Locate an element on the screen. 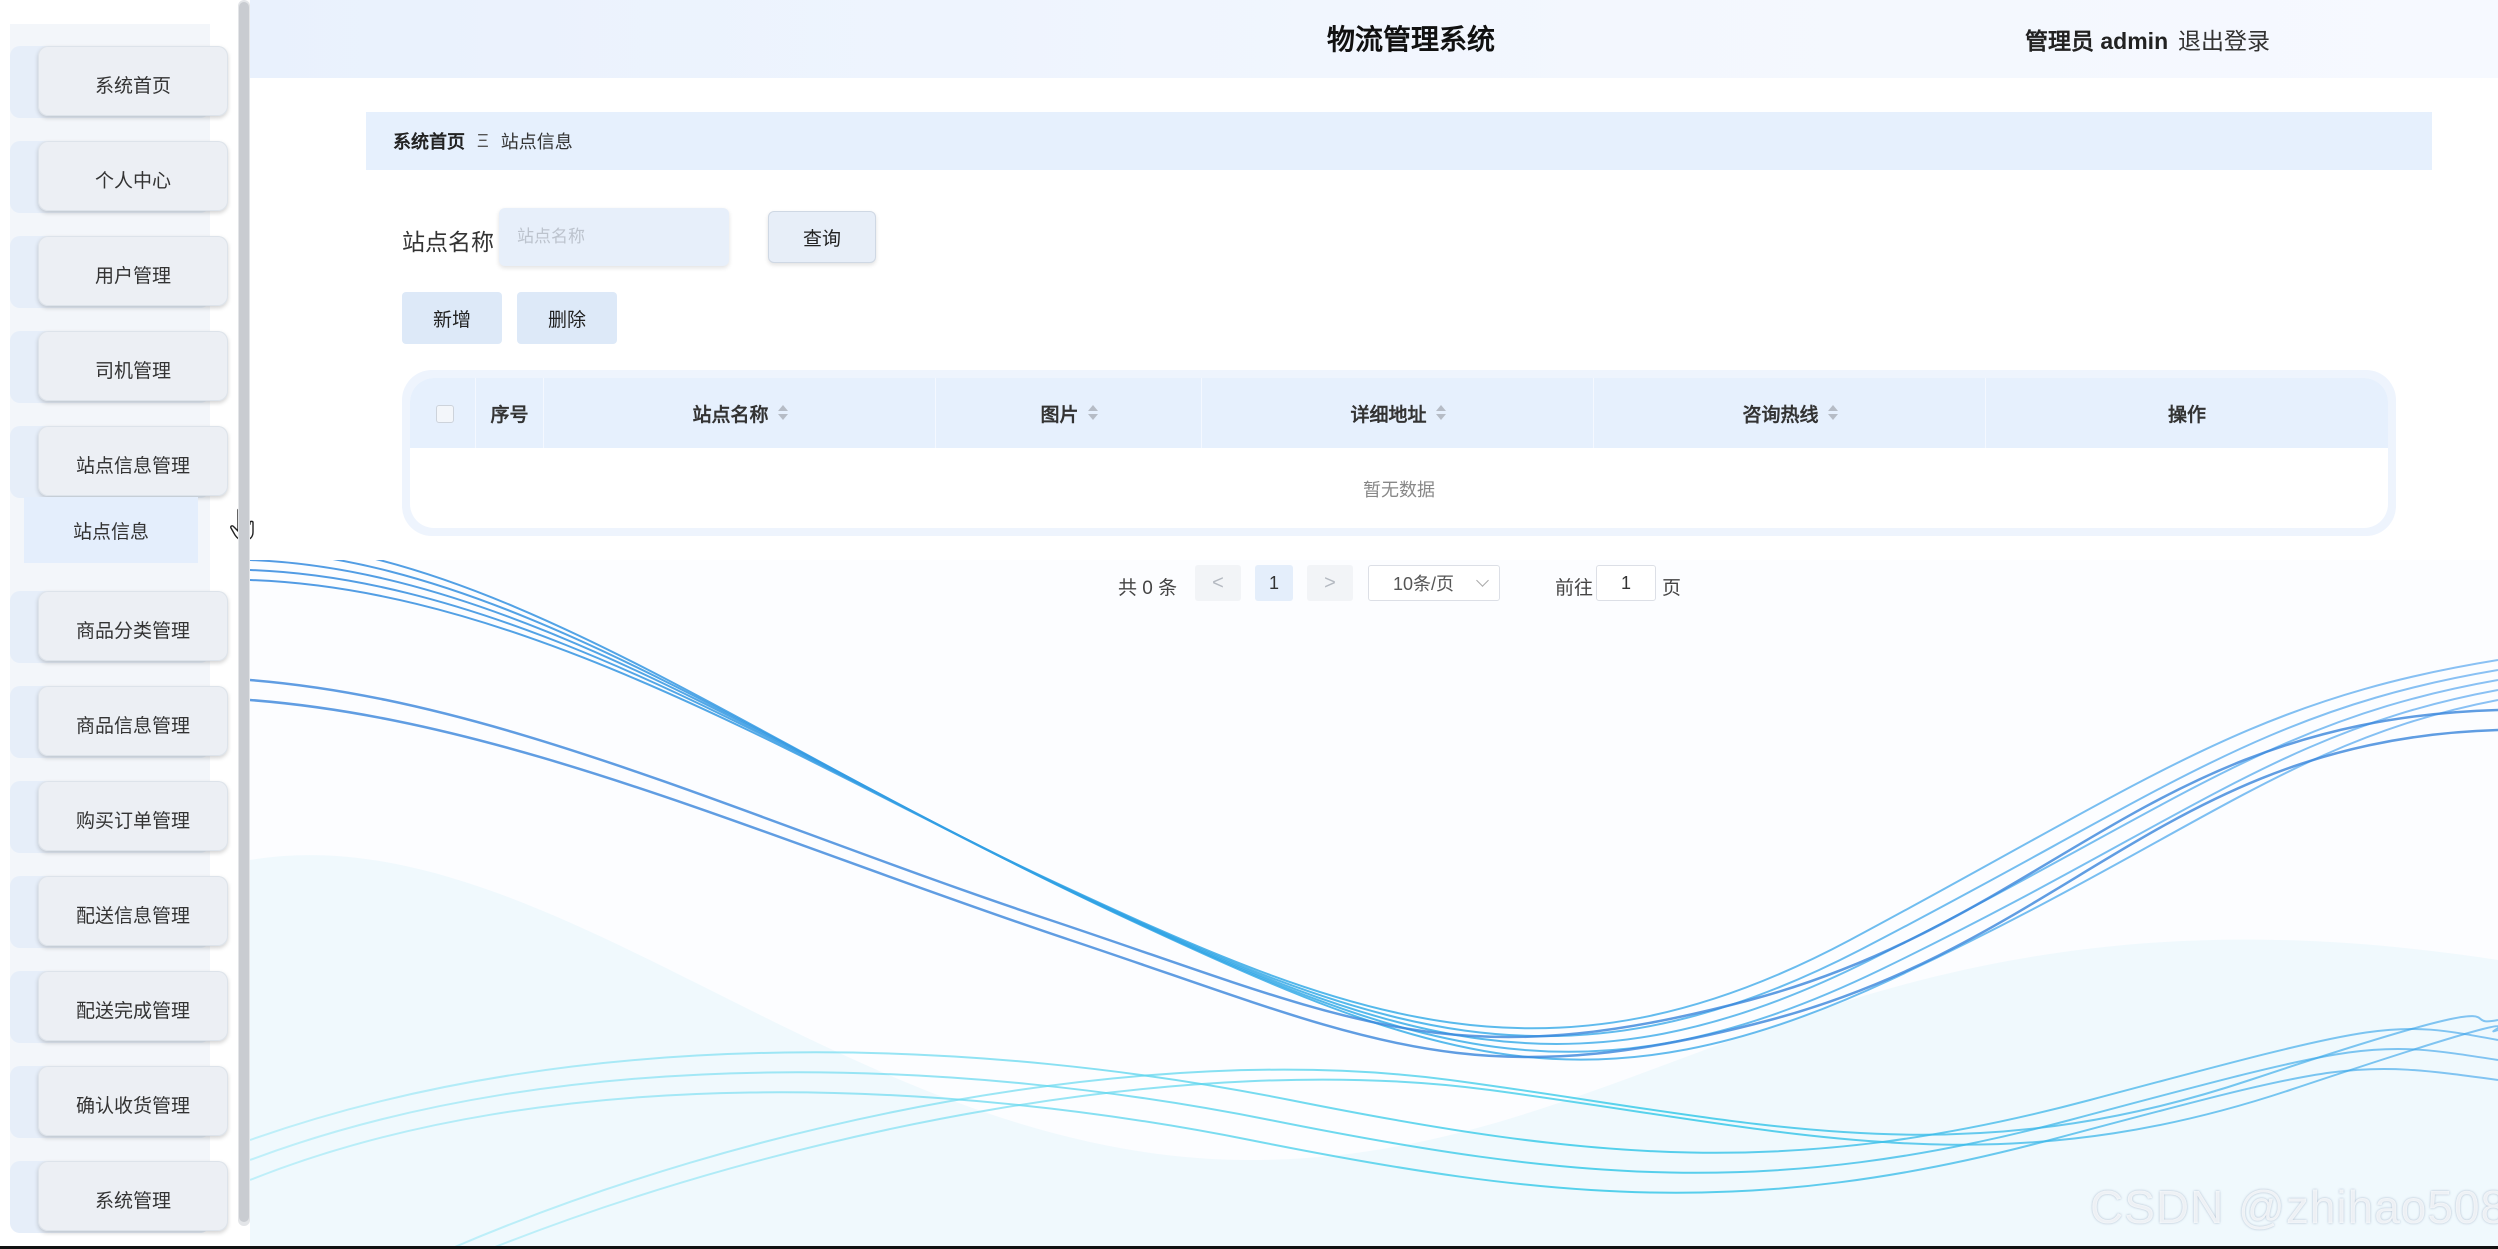  column-header-label: 图片 is located at coordinates (1059, 415).